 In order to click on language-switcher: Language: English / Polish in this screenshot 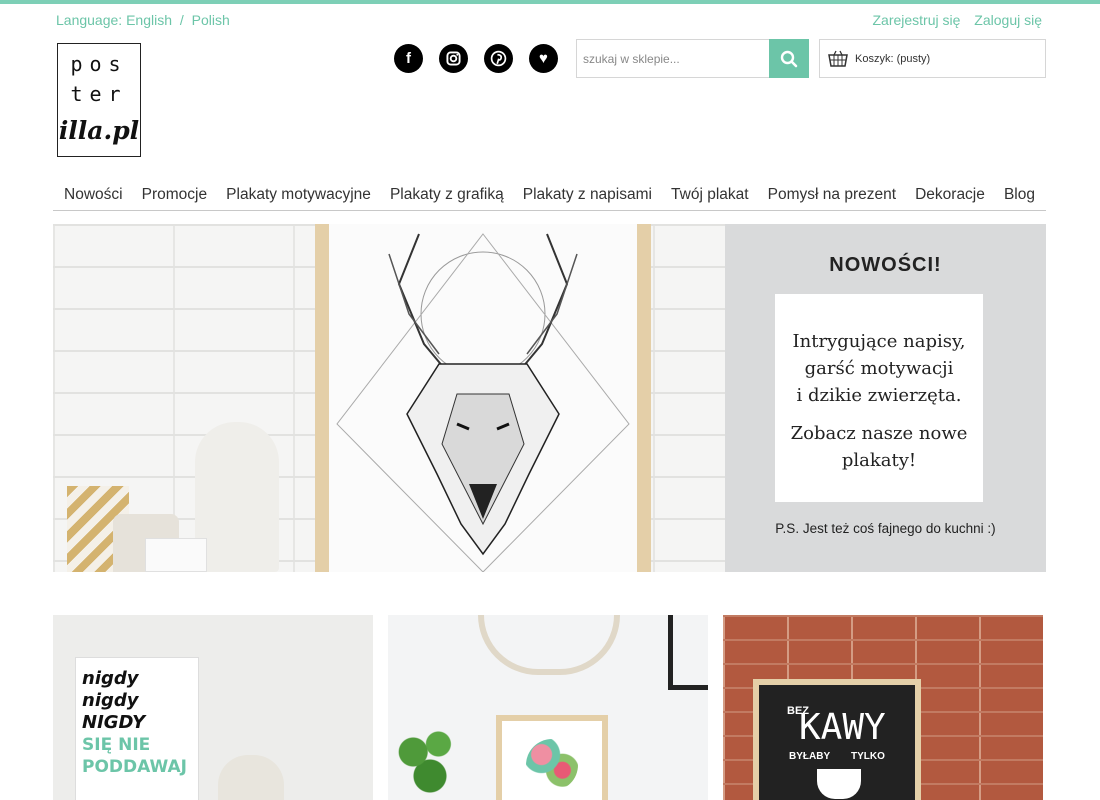, I will do `click(143, 20)`.